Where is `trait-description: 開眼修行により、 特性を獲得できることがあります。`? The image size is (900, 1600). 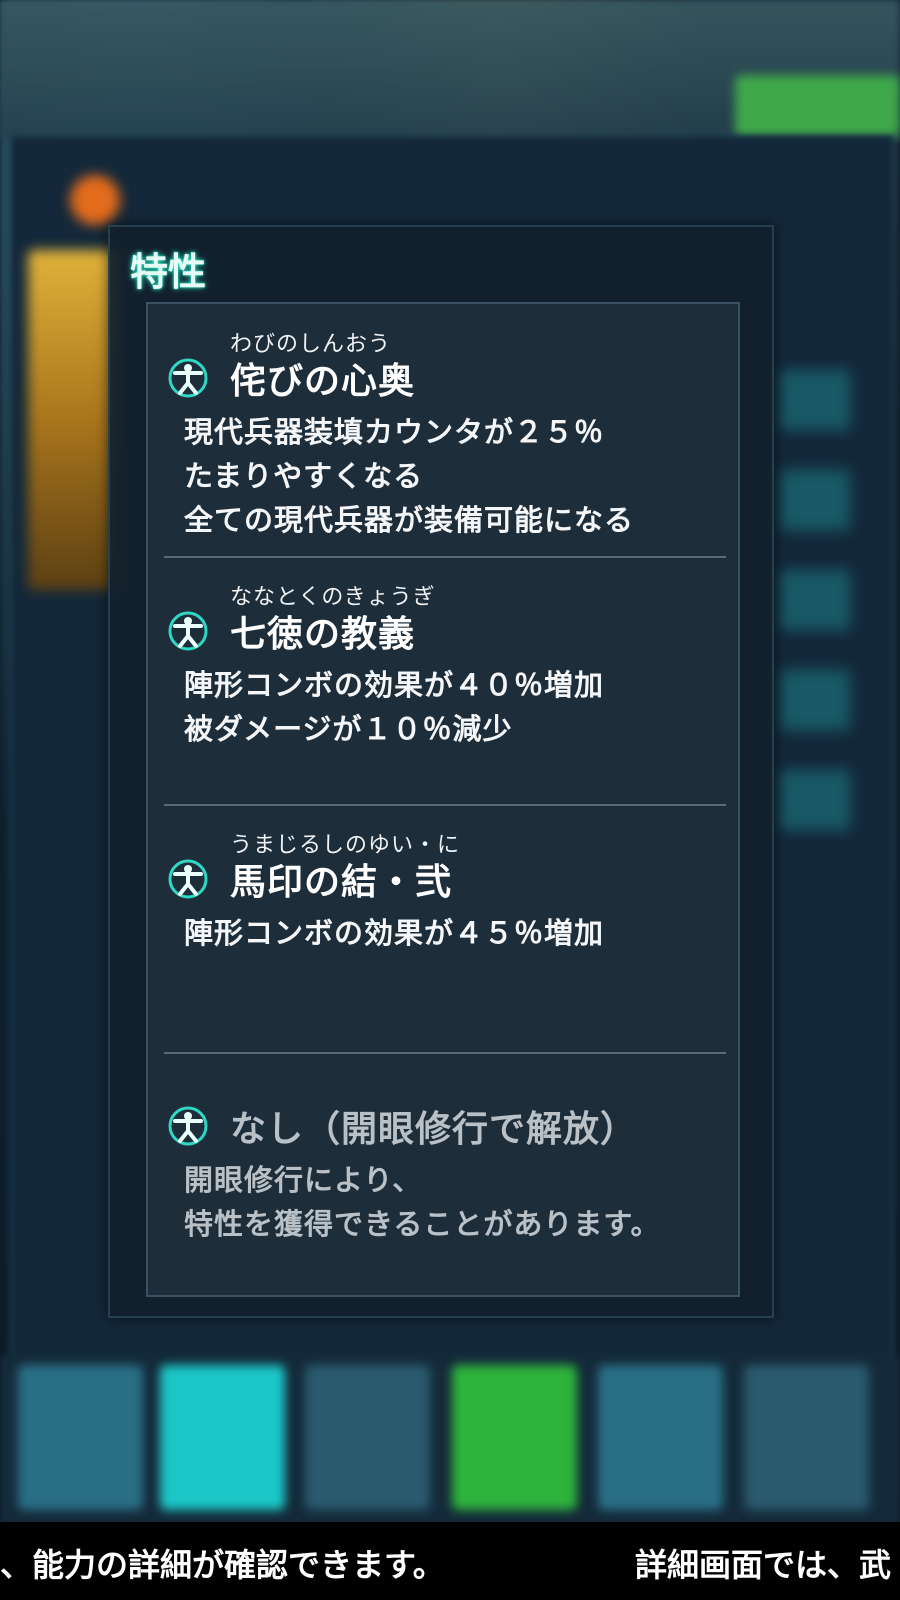 trait-description: 開眼修行により、 特性を獲得できることがあります。 is located at coordinates (422, 1202).